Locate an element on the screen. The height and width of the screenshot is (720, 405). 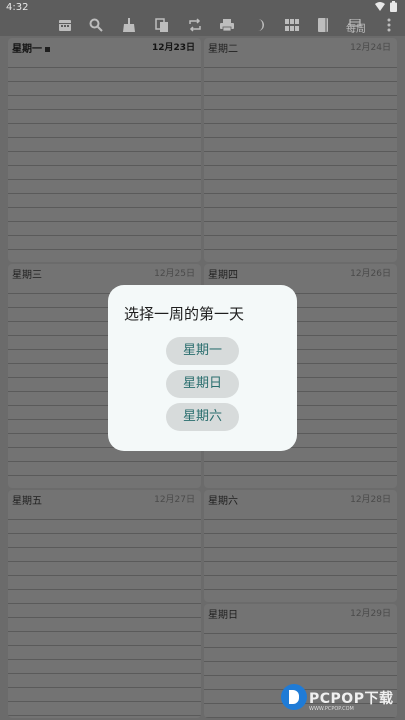
week-view-label: 每周 is located at coordinates (356, 27).